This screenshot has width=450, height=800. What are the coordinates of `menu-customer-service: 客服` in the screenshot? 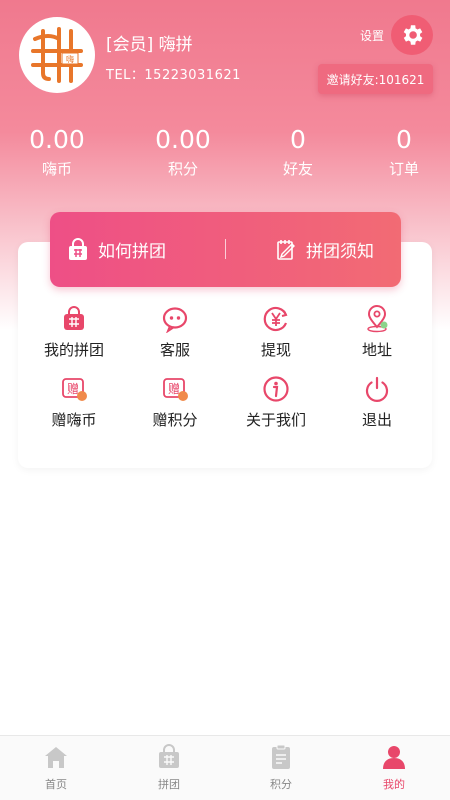 It's located at (175, 335).